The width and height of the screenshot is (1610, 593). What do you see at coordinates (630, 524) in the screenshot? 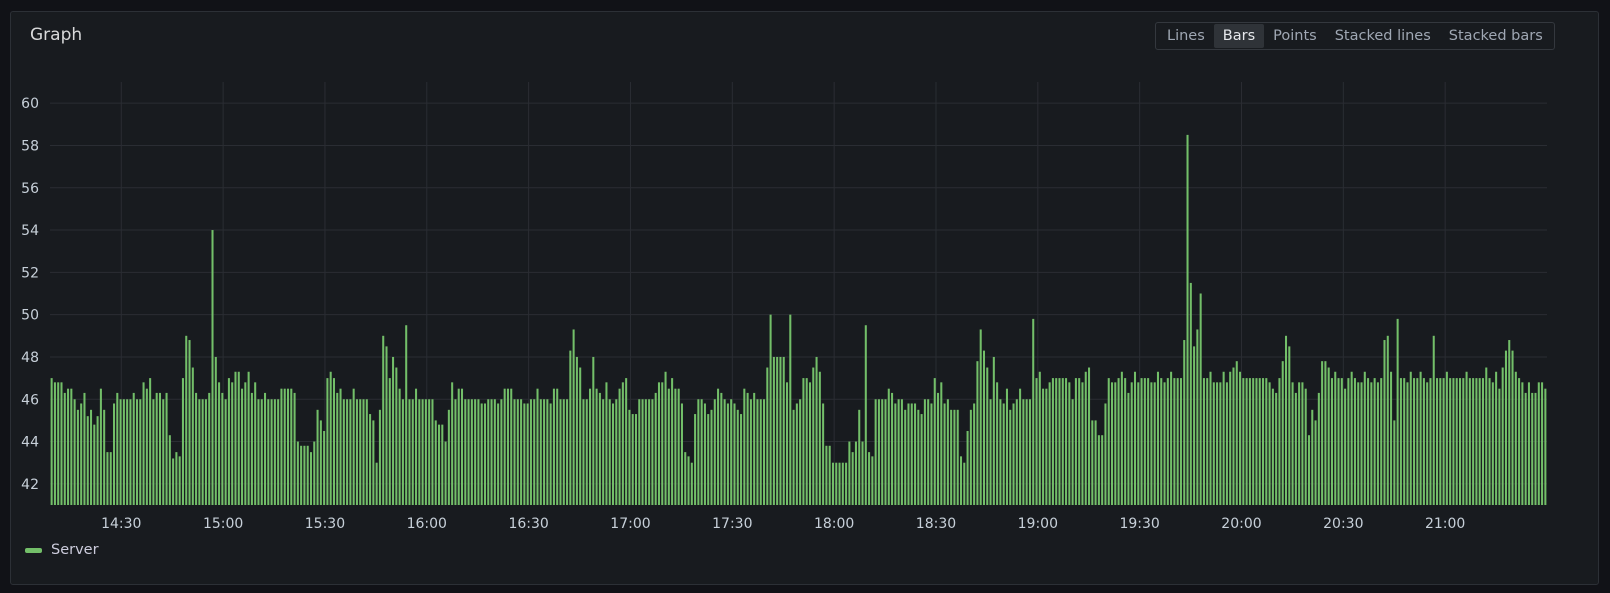
I see `x-tick-label: 17:00` at bounding box center [630, 524].